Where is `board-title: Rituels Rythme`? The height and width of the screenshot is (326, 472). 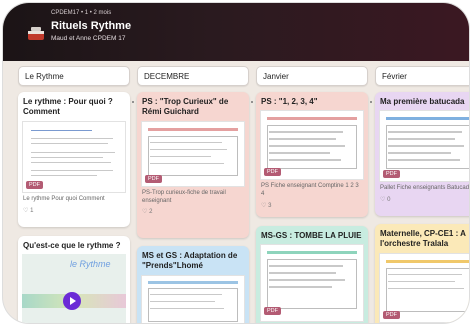
board-title: Rituels Rythme is located at coordinates (91, 26).